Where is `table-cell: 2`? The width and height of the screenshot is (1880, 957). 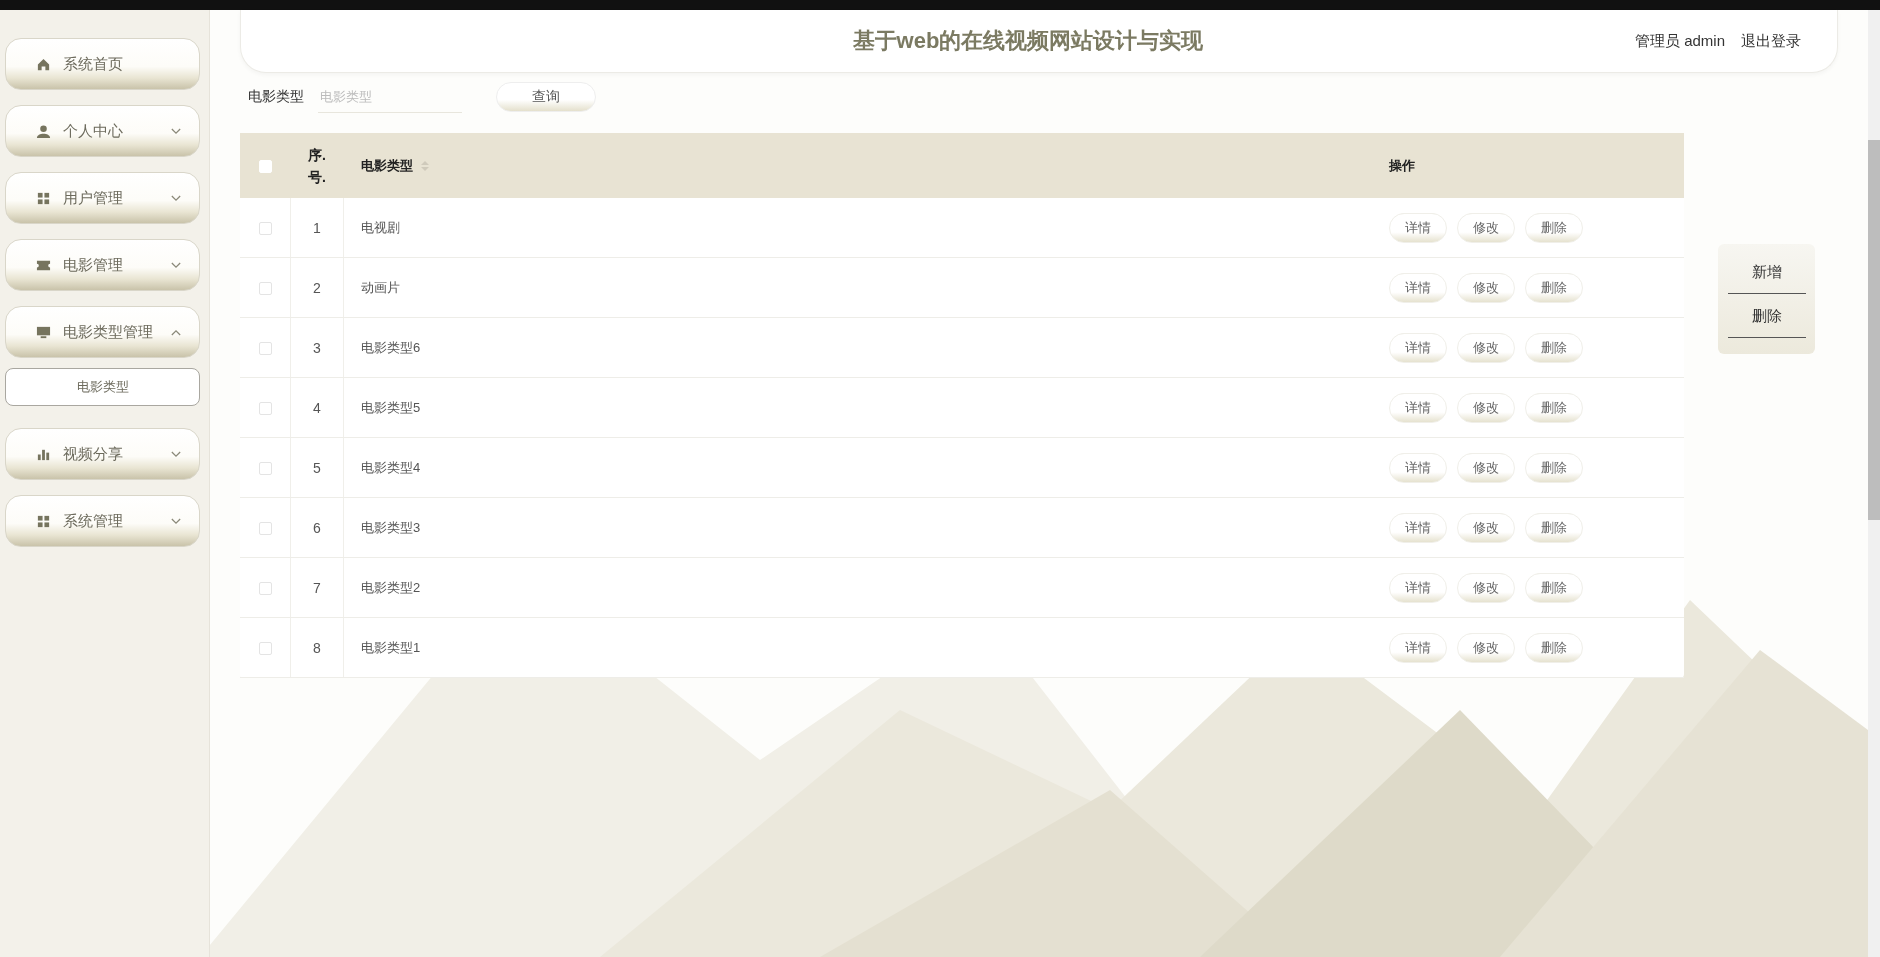
table-cell: 2 is located at coordinates (317, 287).